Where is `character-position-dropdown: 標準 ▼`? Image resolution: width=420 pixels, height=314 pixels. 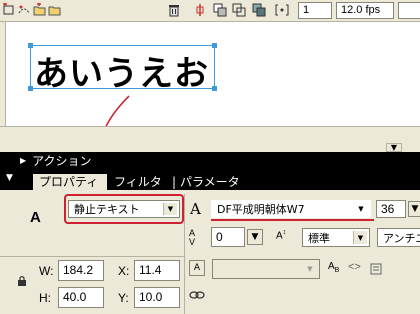 character-position-dropdown: 標準 ▼ is located at coordinates (336, 237).